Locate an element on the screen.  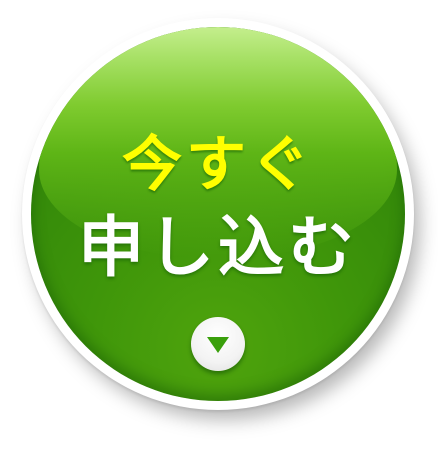
arrow-badge is located at coordinates (218, 344).